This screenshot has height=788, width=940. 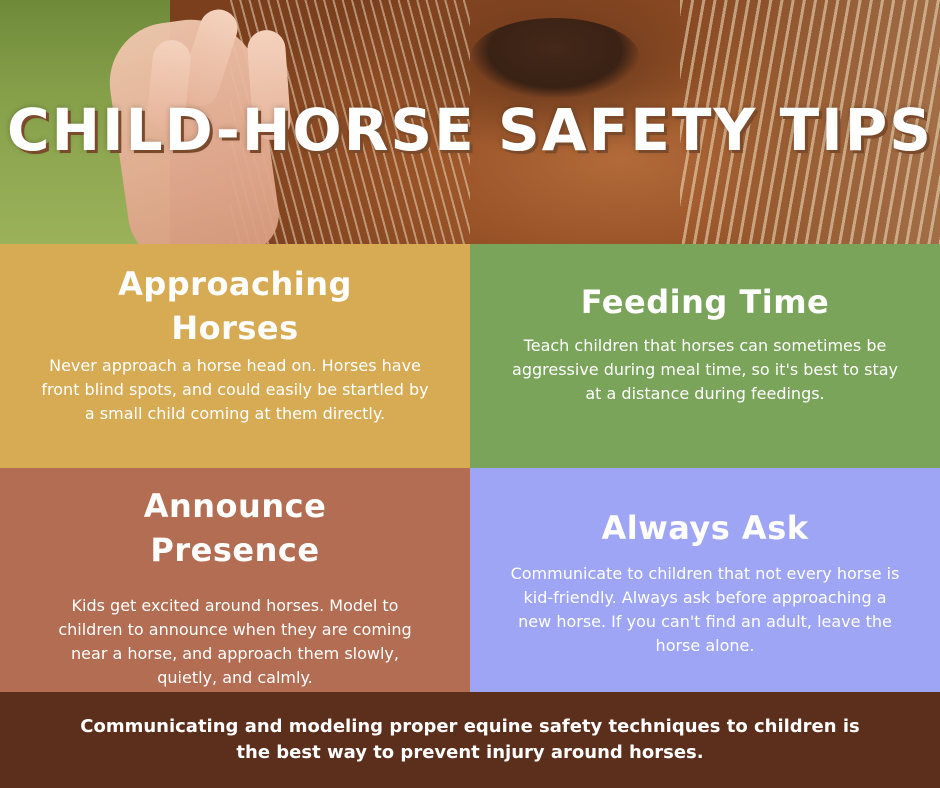 I want to click on tip-heading: Approaching Horses, so click(x=235, y=306).